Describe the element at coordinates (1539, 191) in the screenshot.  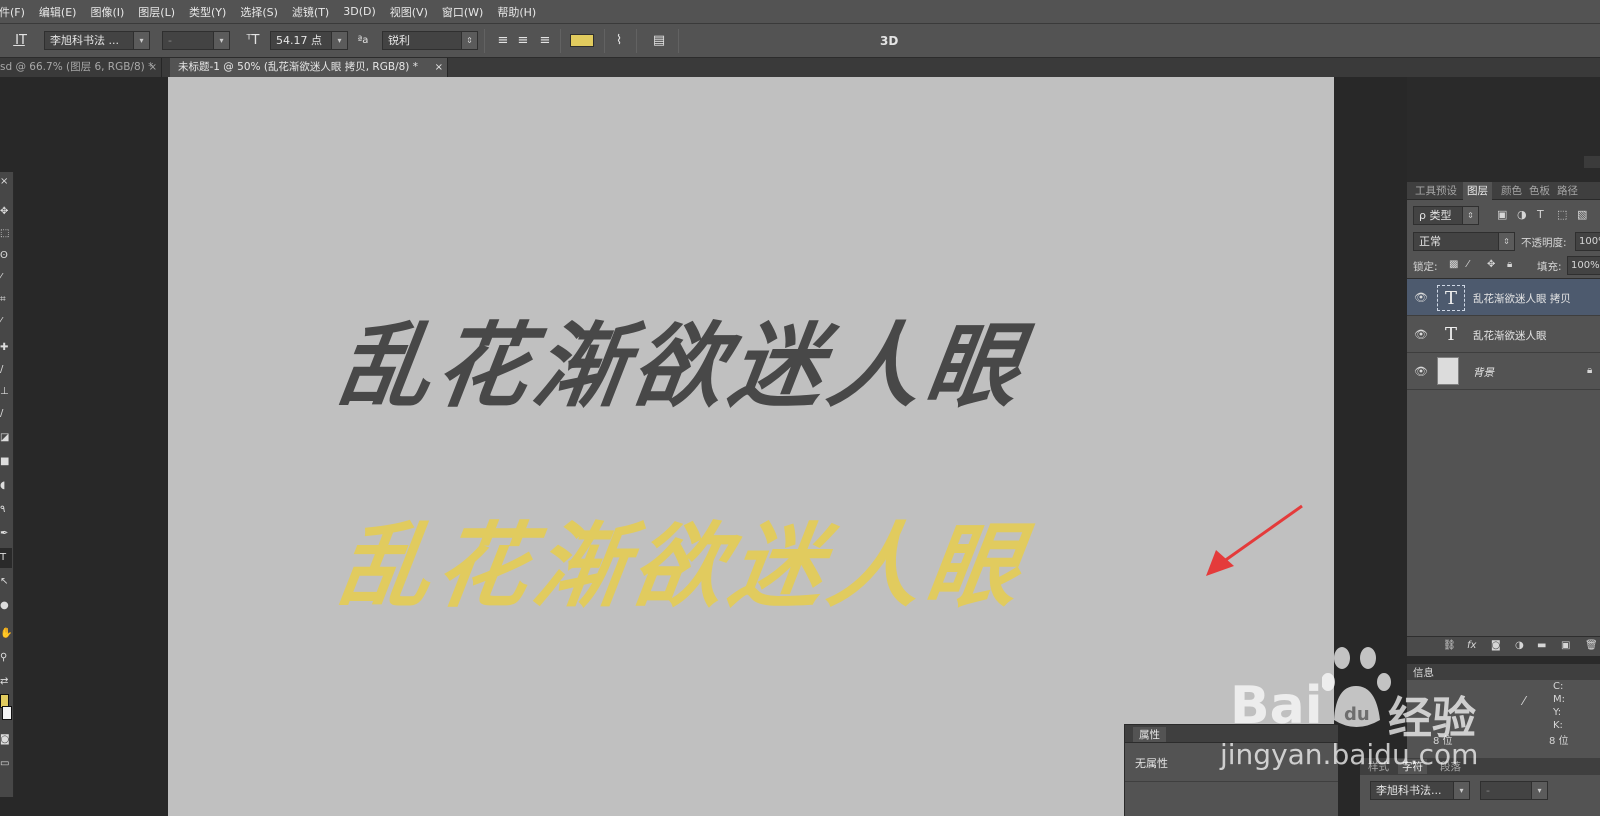
I see `tab-swatches: 色板` at that location.